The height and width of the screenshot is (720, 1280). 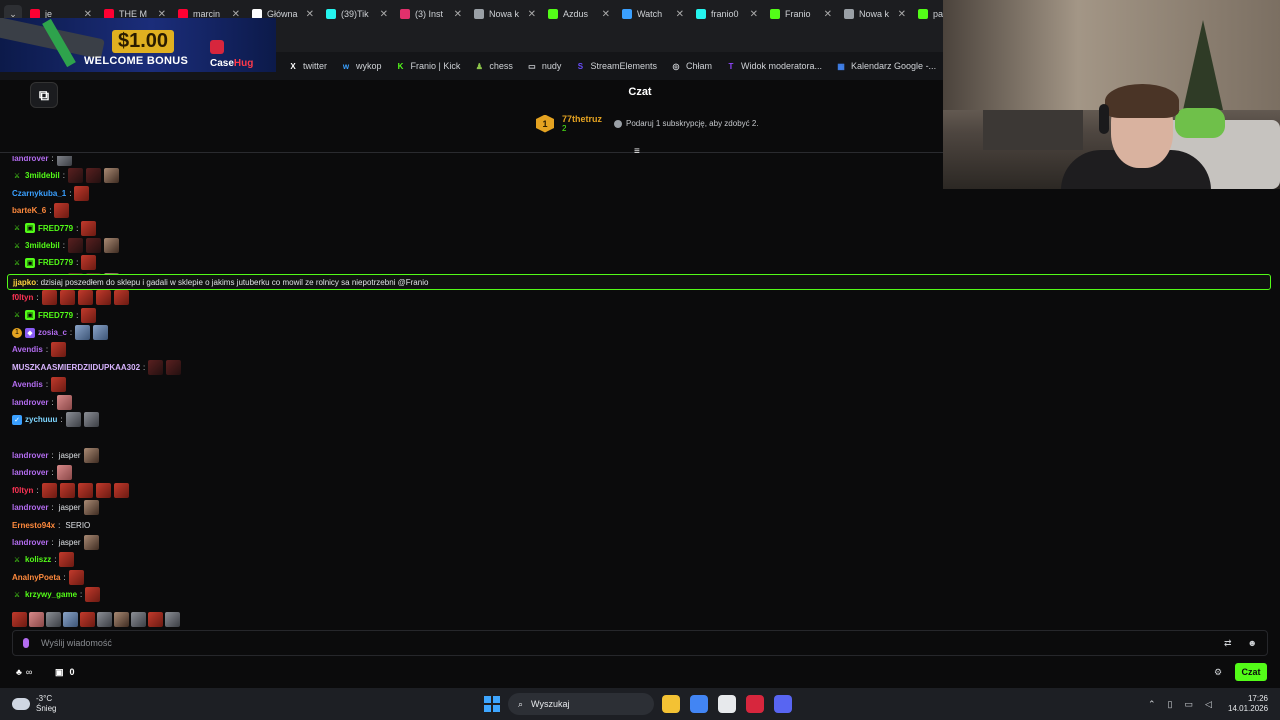 I want to click on chat-message: Ernesto94x: SERIO, so click(x=51, y=525).